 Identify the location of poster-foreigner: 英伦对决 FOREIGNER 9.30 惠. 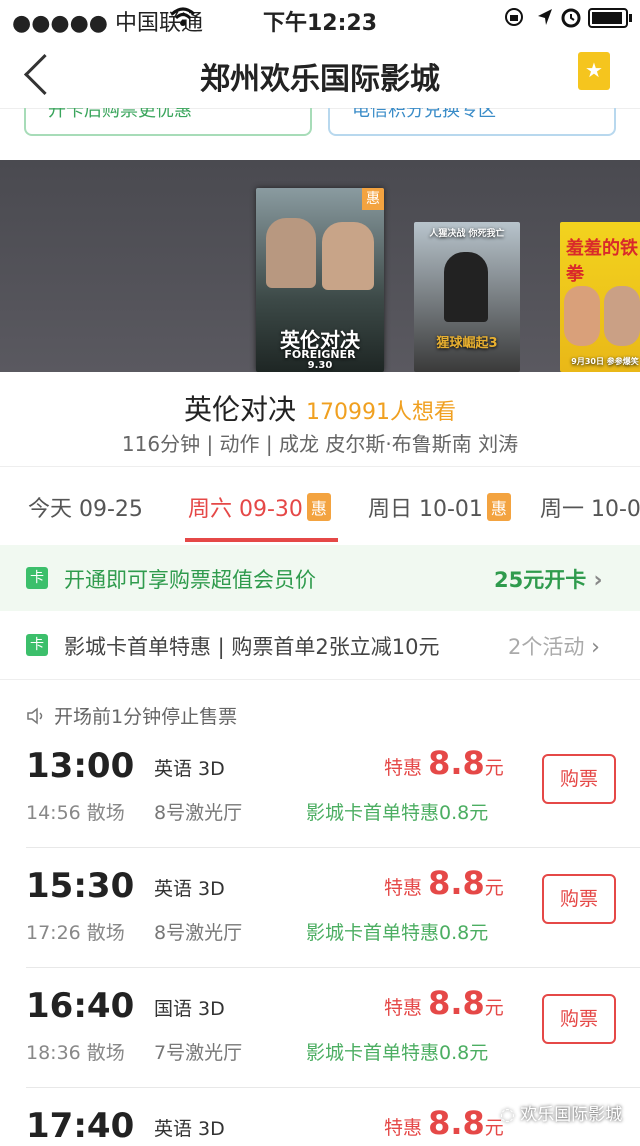
(320, 280).